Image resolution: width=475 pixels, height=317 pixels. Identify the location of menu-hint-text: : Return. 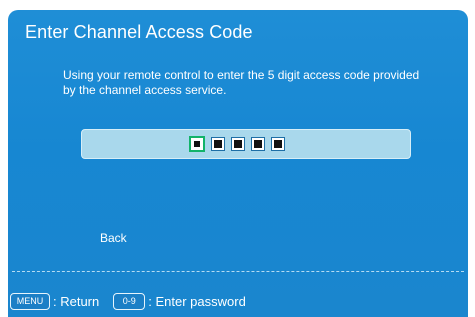
(76, 301).